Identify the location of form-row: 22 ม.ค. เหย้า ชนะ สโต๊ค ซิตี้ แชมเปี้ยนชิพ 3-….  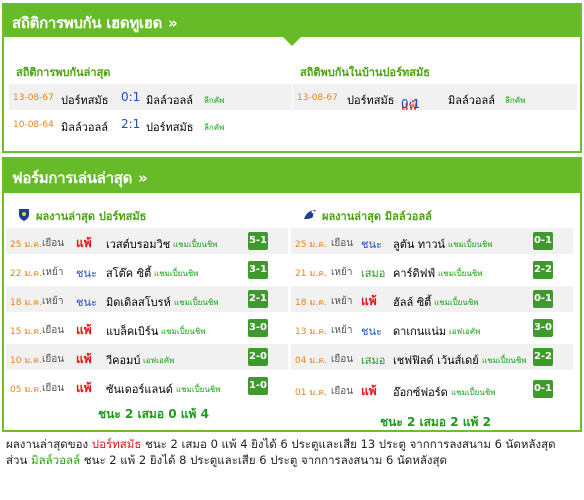
(147, 270).